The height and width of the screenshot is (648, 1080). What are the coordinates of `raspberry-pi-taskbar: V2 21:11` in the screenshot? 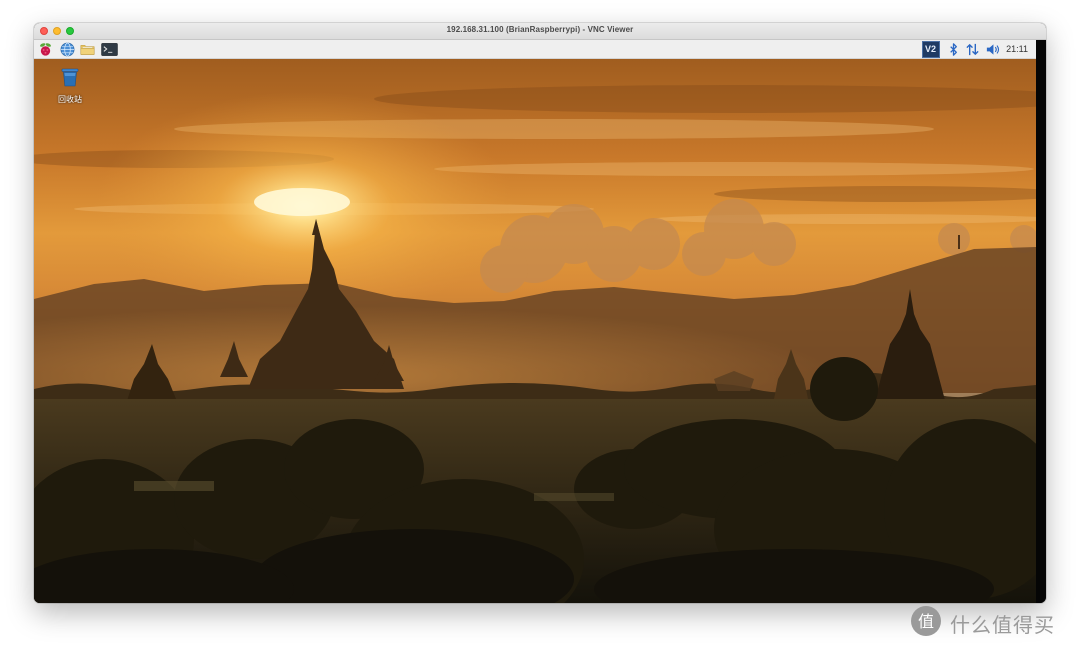 It's located at (535, 49).